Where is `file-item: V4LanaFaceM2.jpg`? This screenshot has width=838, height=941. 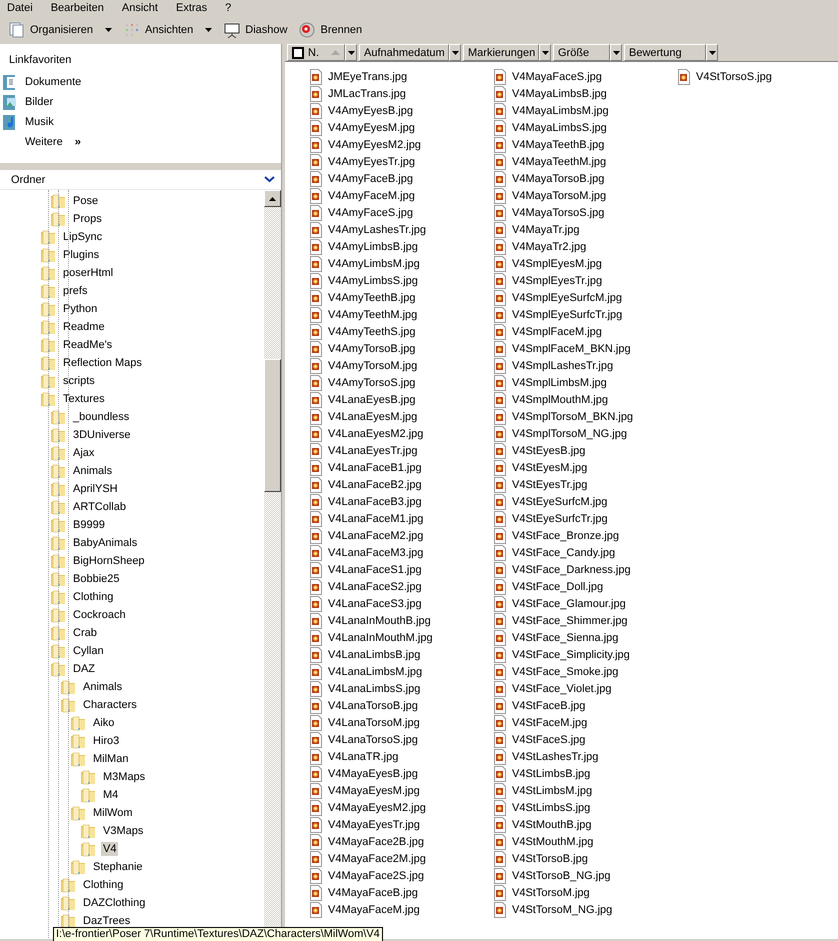
file-item: V4LanaFaceM2.jpg is located at coordinates (375, 536).